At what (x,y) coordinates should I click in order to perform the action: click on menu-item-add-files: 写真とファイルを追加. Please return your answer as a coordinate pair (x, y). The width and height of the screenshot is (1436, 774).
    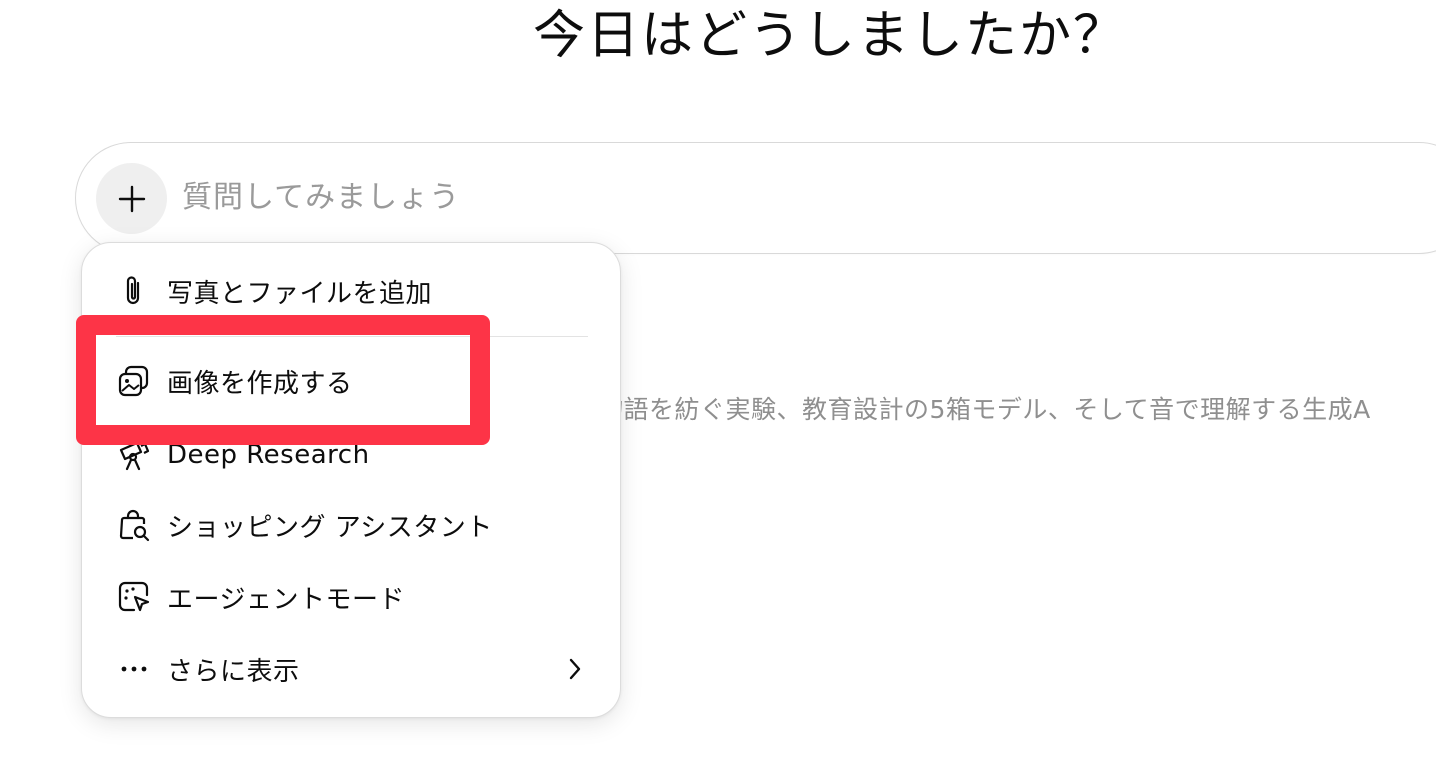
    Looking at the image, I should click on (352, 291).